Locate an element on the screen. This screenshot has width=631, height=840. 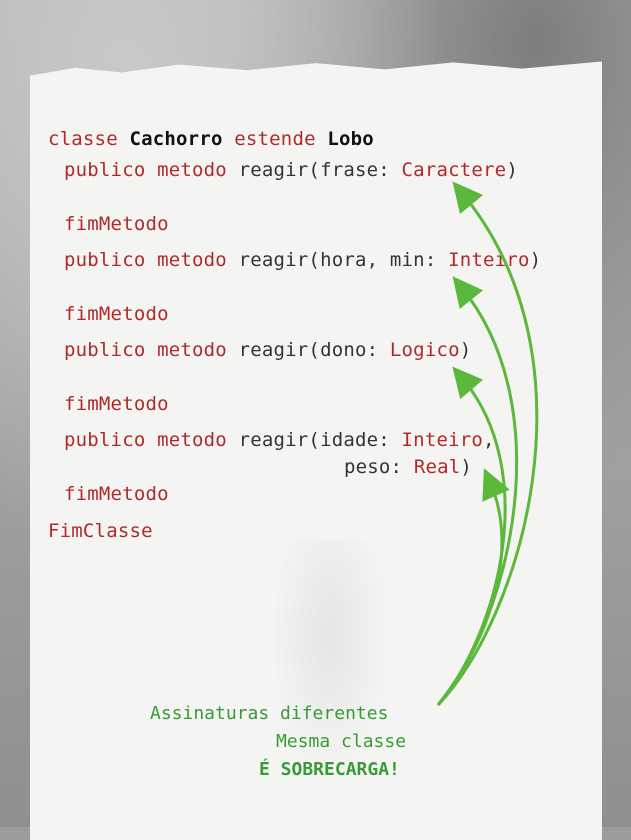
note-same-class: Mesma classe is located at coordinates (341, 741).